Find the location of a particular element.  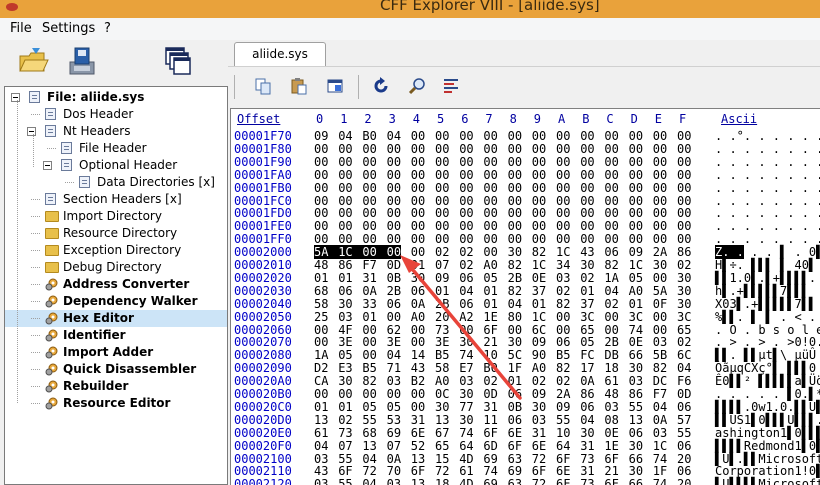

select-button is located at coordinates (451, 86).